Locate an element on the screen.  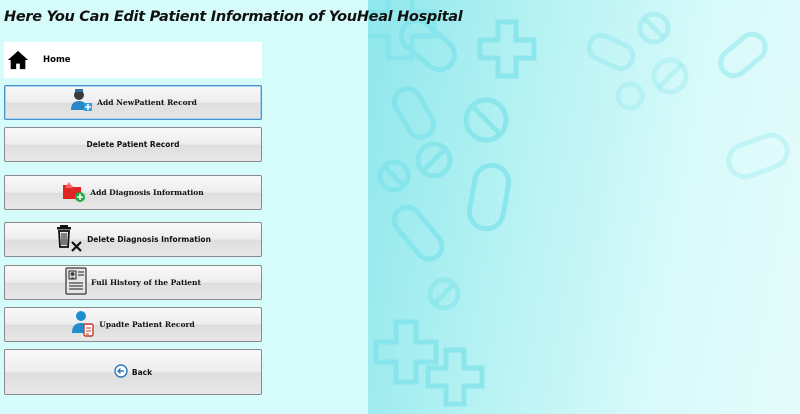
full-history-button: Full History of the Patient is located at coordinates (133, 282).